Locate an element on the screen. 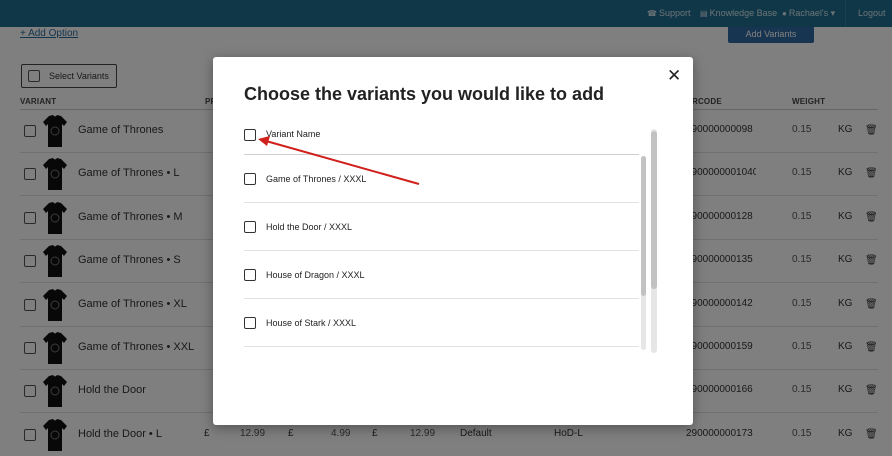  variant-label: Game of Thrones / XXXL is located at coordinates (316, 179).